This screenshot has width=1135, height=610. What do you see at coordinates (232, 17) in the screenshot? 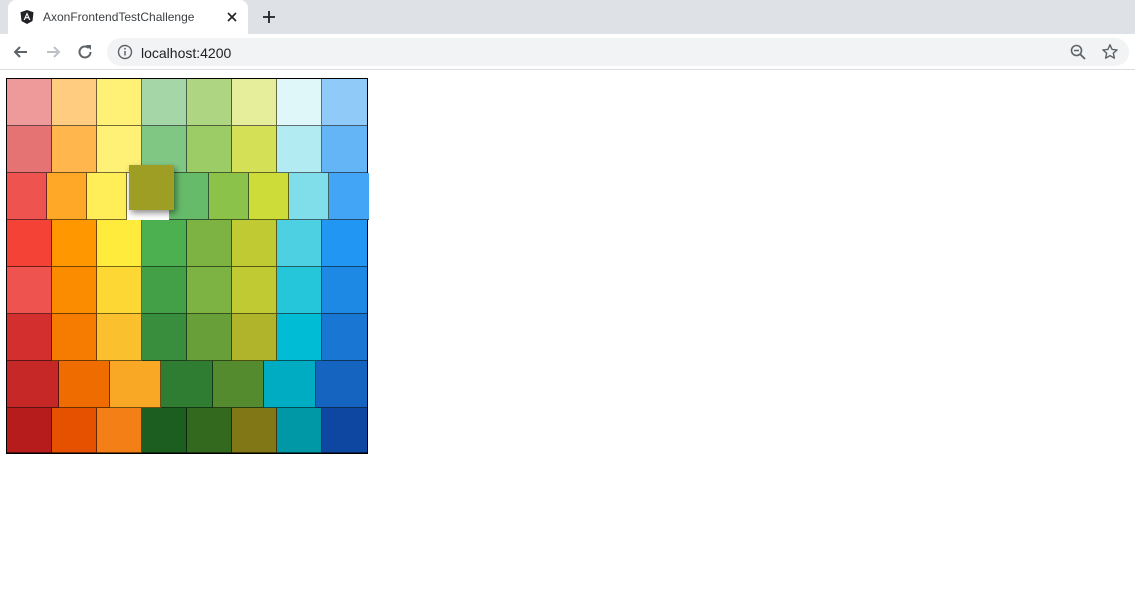
I see `close-icon` at bounding box center [232, 17].